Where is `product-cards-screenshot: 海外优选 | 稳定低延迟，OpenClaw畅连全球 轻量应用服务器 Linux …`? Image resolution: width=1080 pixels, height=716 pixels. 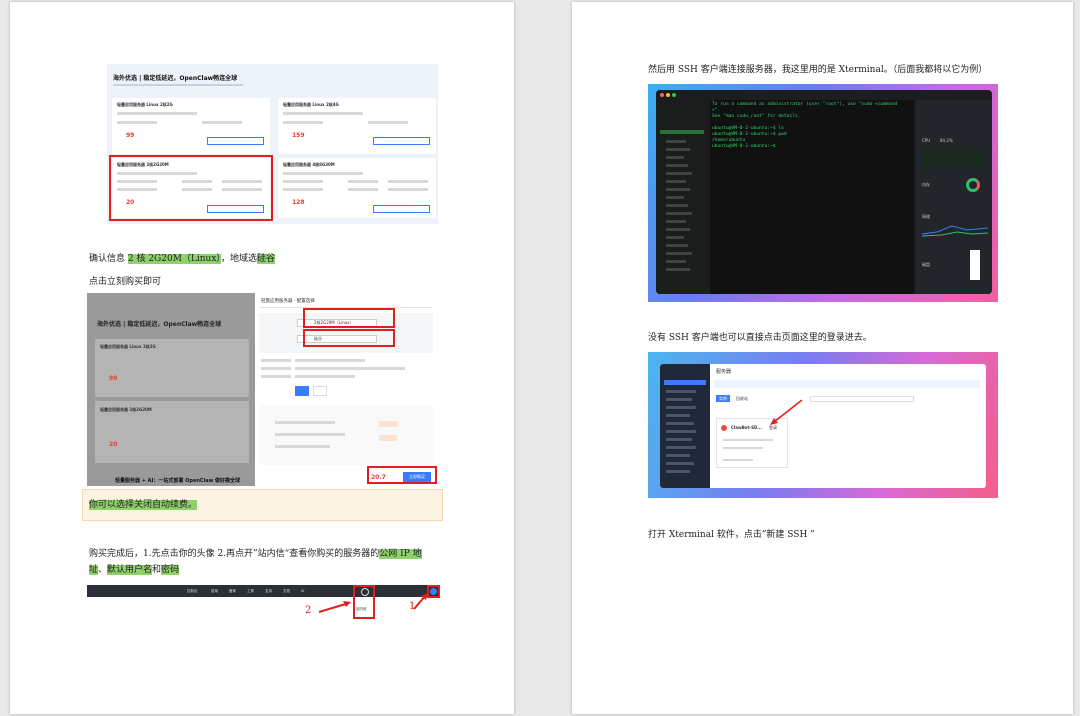
product-cards-screenshot: 海外优选 | 稳定低延迟，OpenClaw畅连全球 轻量应用服务器 Linux … is located at coordinates (272, 144).